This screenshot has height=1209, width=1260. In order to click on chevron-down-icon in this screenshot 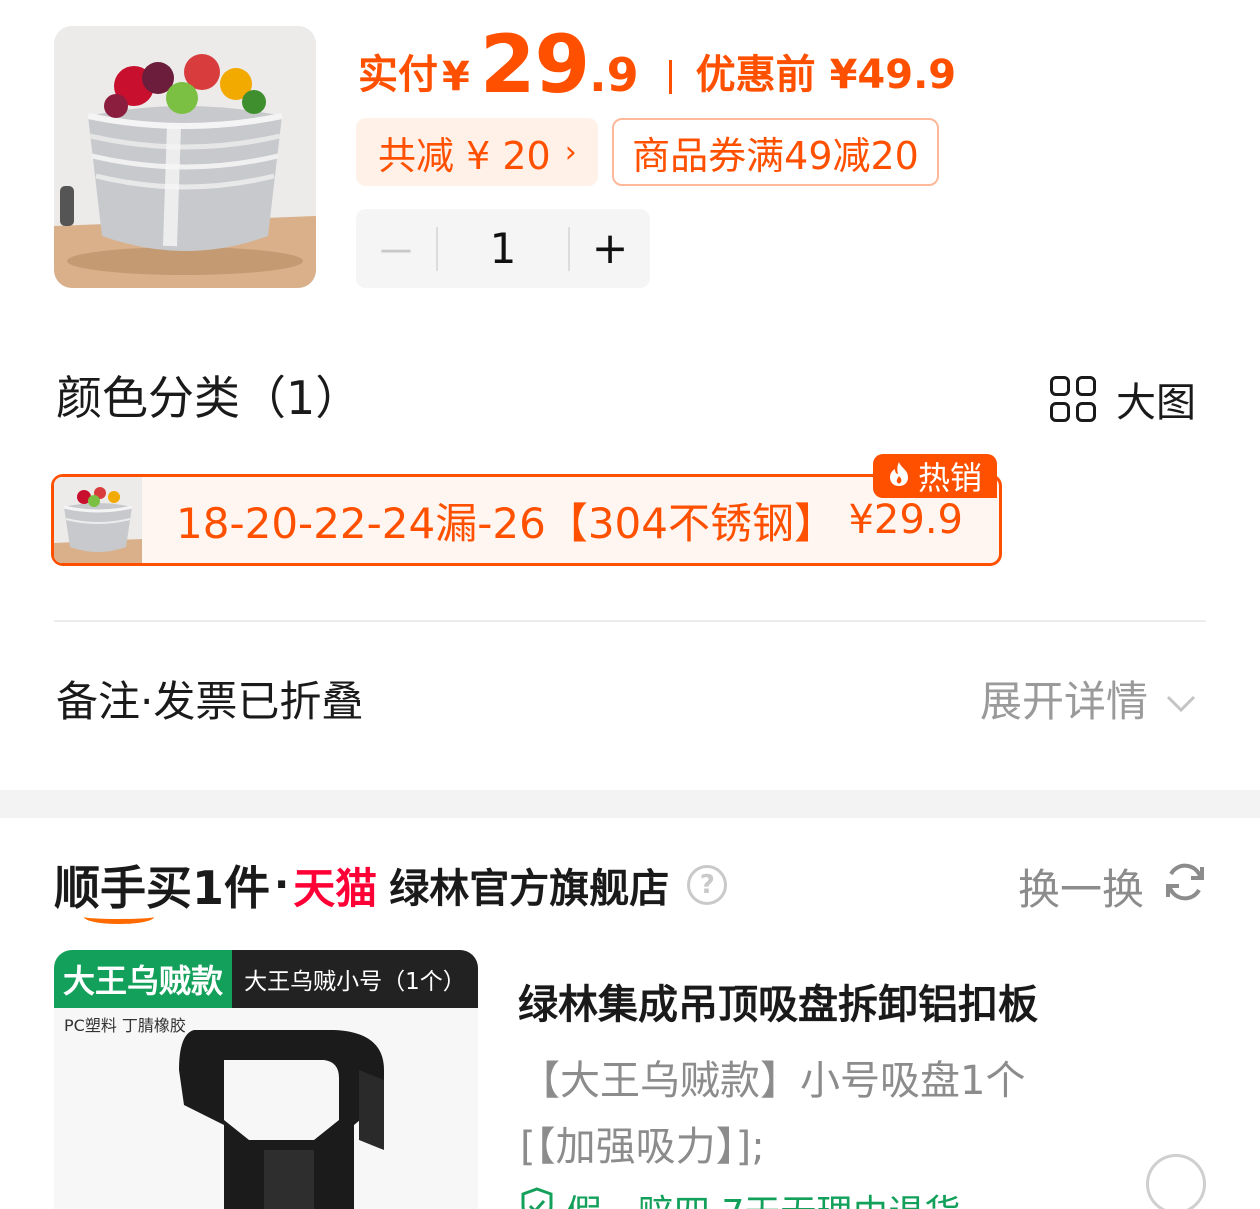, I will do `click(1181, 698)`.